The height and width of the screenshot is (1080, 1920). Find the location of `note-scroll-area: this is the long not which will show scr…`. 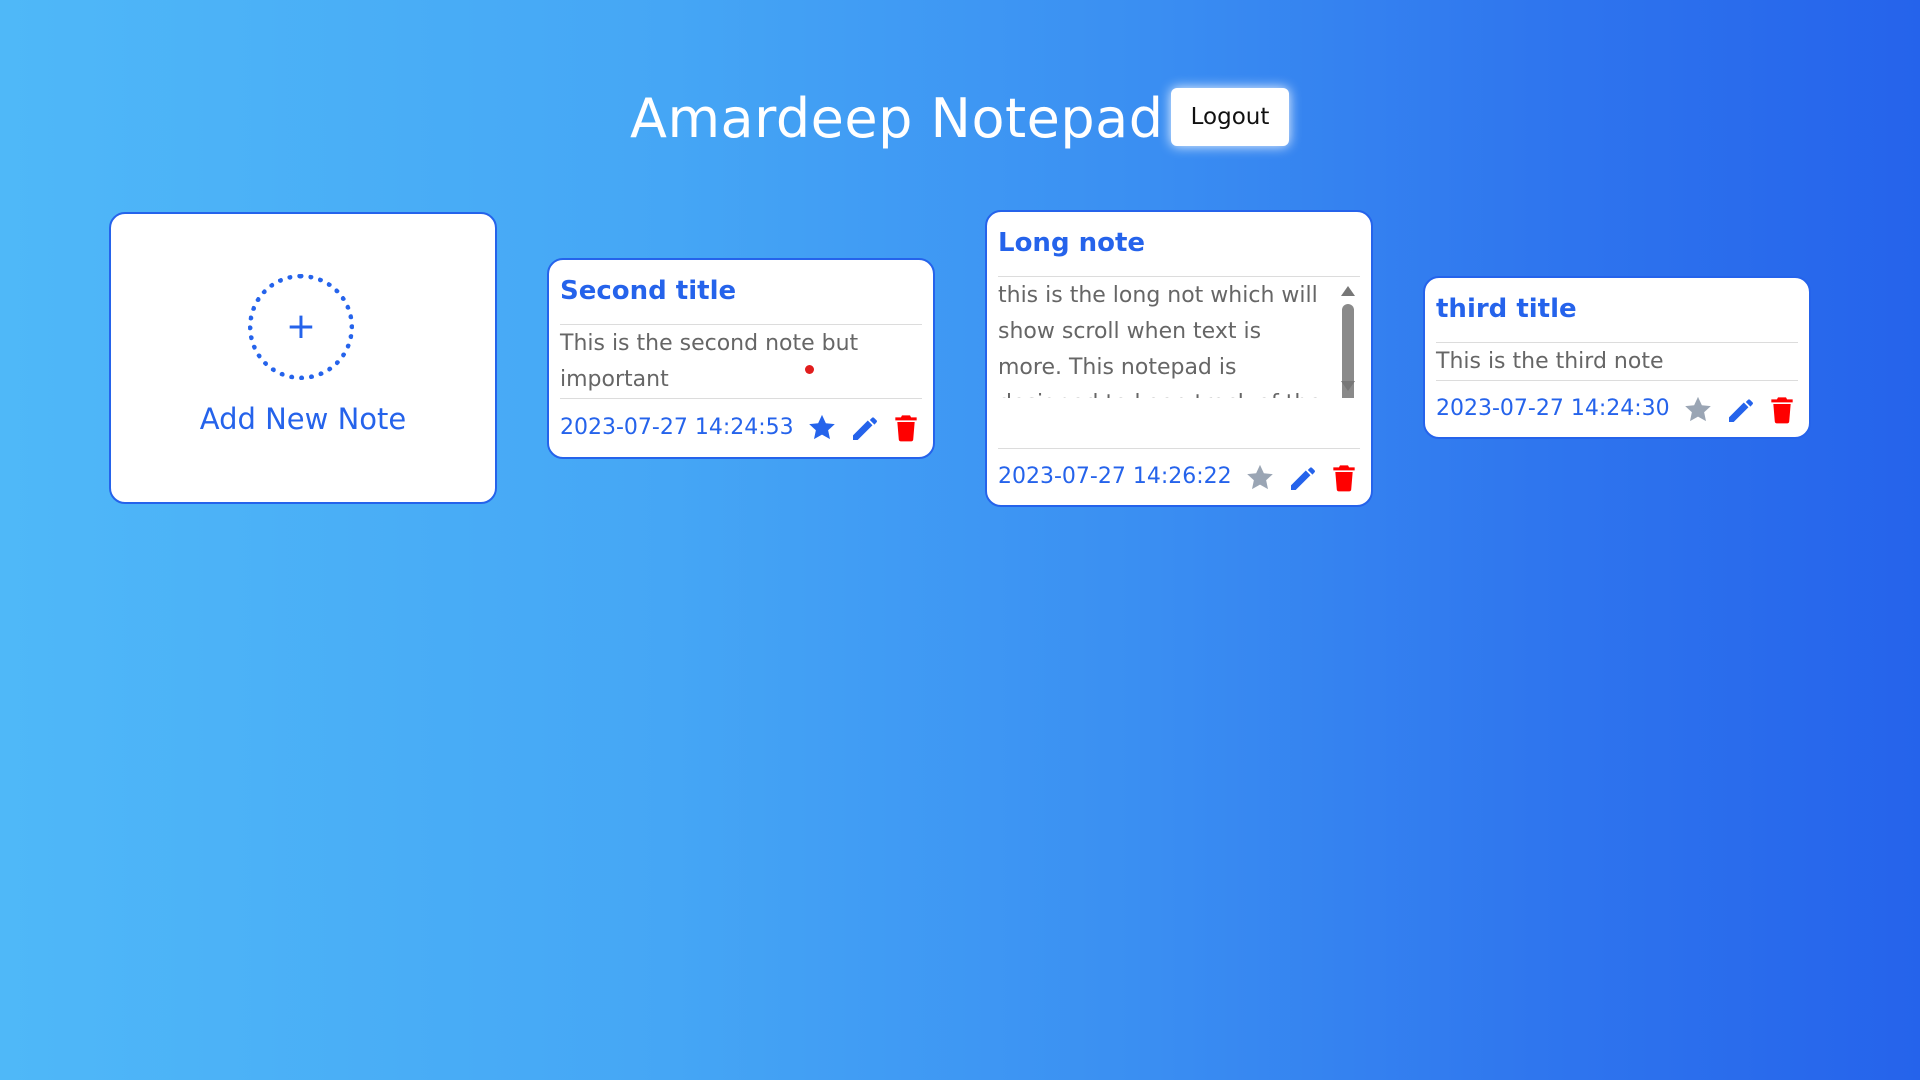

note-scroll-area: this is the long not which will show scr… is located at coordinates (1178, 338).